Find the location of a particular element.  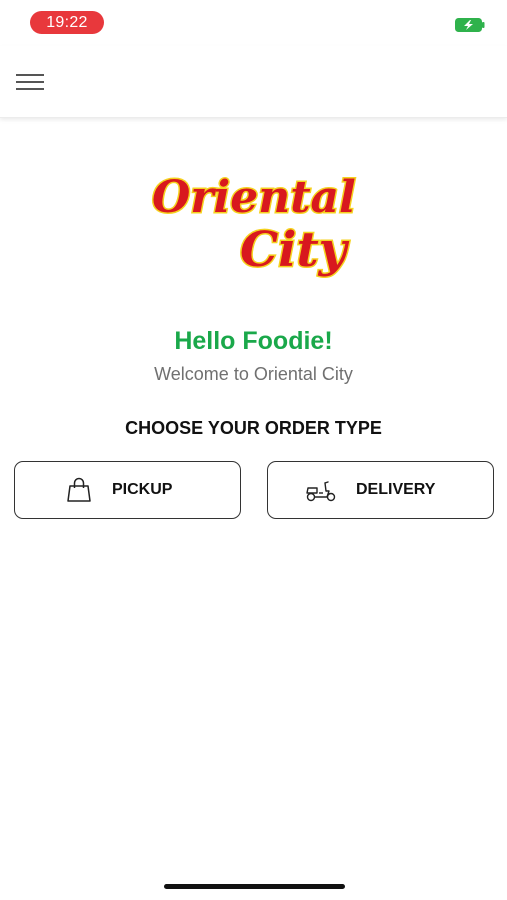

delivery-button: DELIVERY is located at coordinates (380, 490).